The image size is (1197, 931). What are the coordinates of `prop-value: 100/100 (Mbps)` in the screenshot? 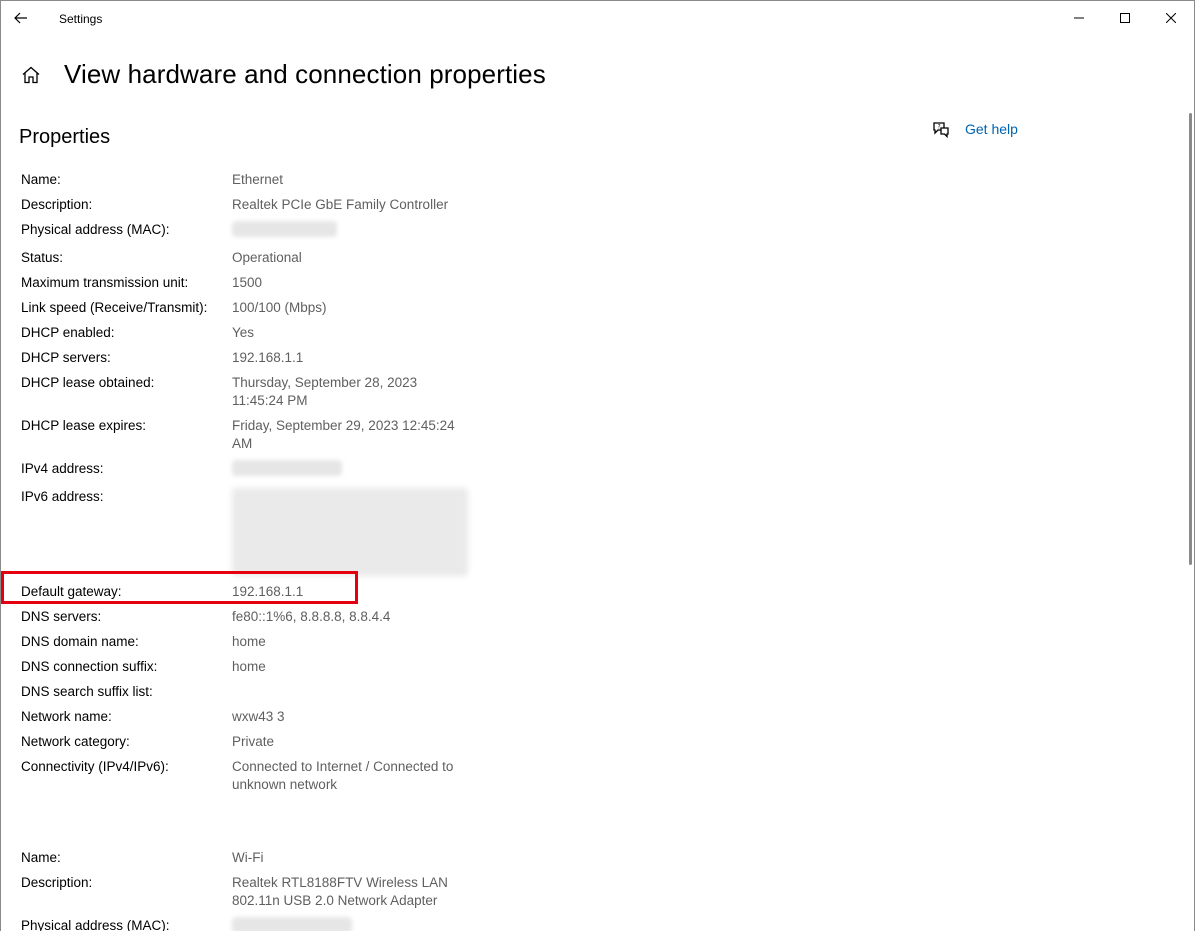 It's located at (279, 307).